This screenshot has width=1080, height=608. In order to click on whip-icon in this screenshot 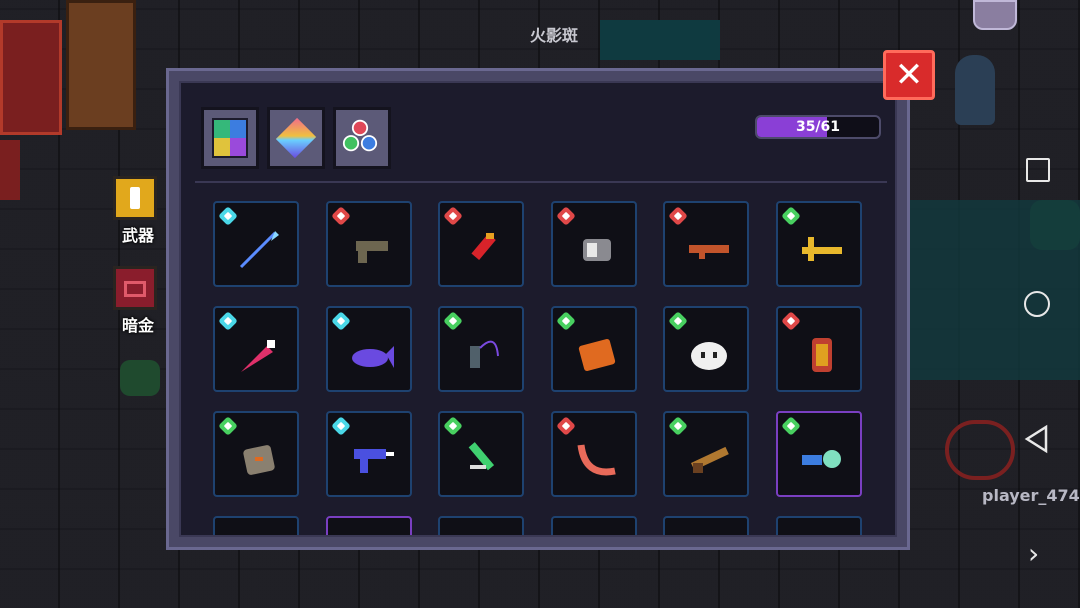, I will do `click(484, 354)`.